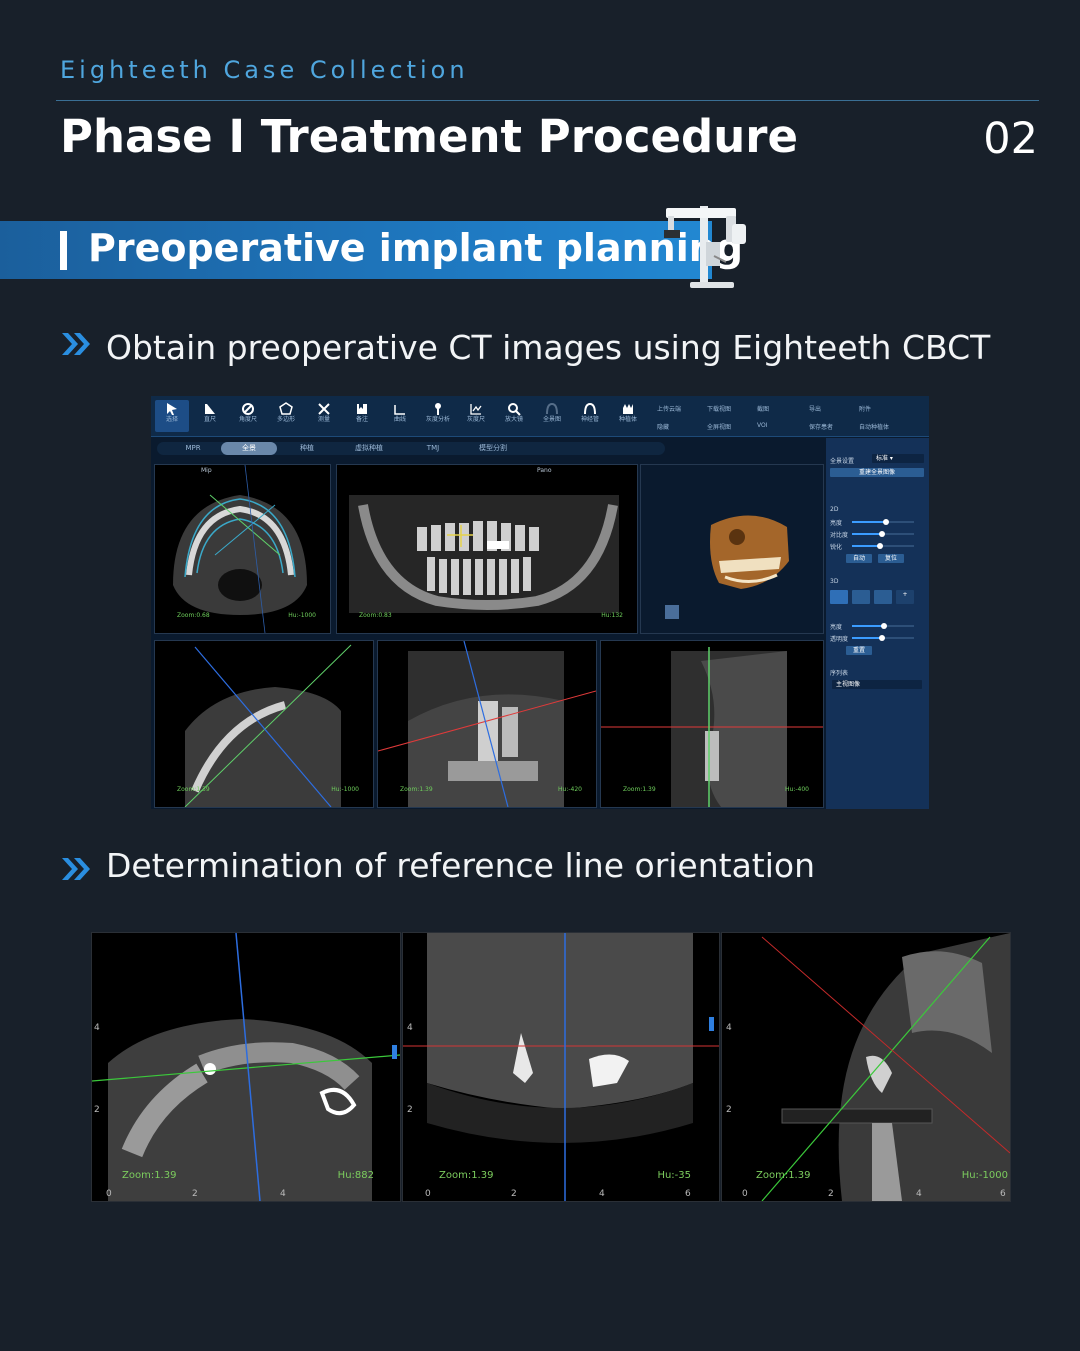 This screenshot has width=1080, height=1351. Describe the element at coordinates (369, 448) in the screenshot. I see `tab-virtual-implant: 虚拟种植` at that location.